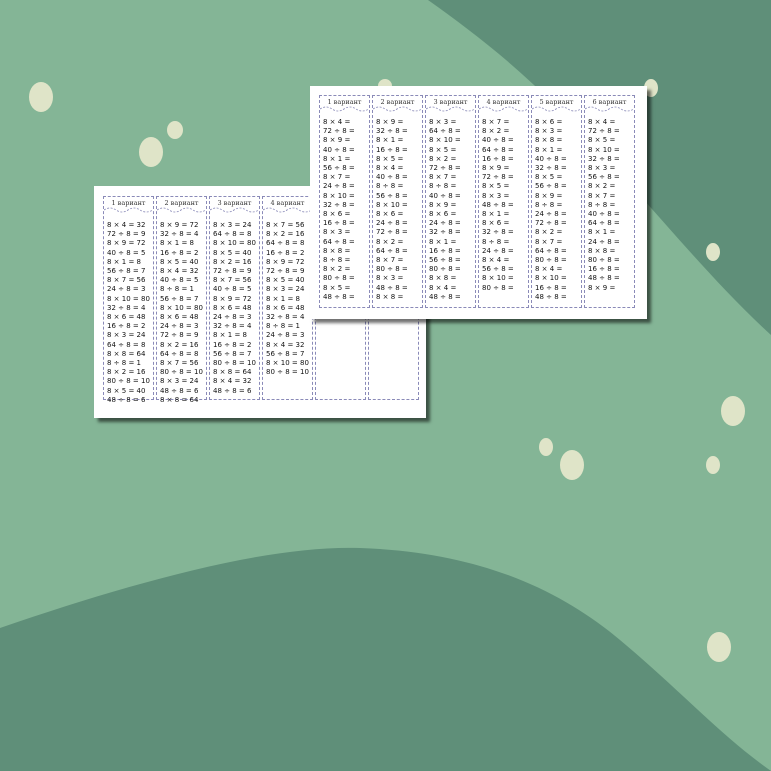  Describe the element at coordinates (549, 140) in the screenshot. I see `equation-item: 8 × 8 =` at that location.